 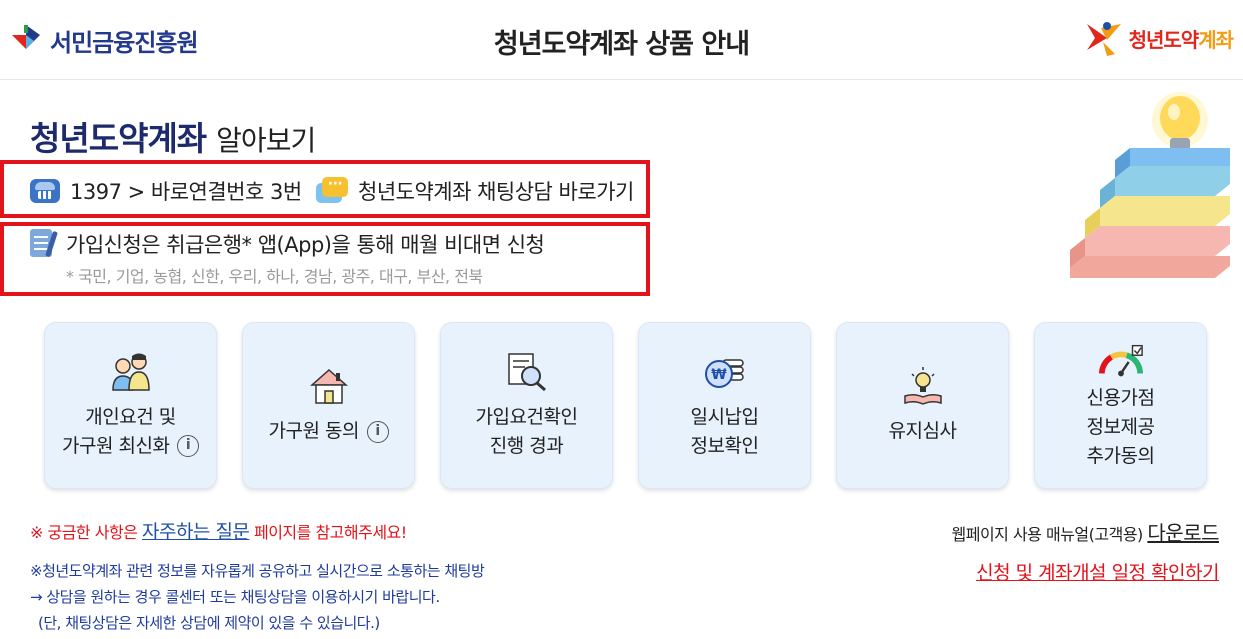 I want to click on faq-prefix: ※ 궁금한 사항은, so click(x=86, y=532).